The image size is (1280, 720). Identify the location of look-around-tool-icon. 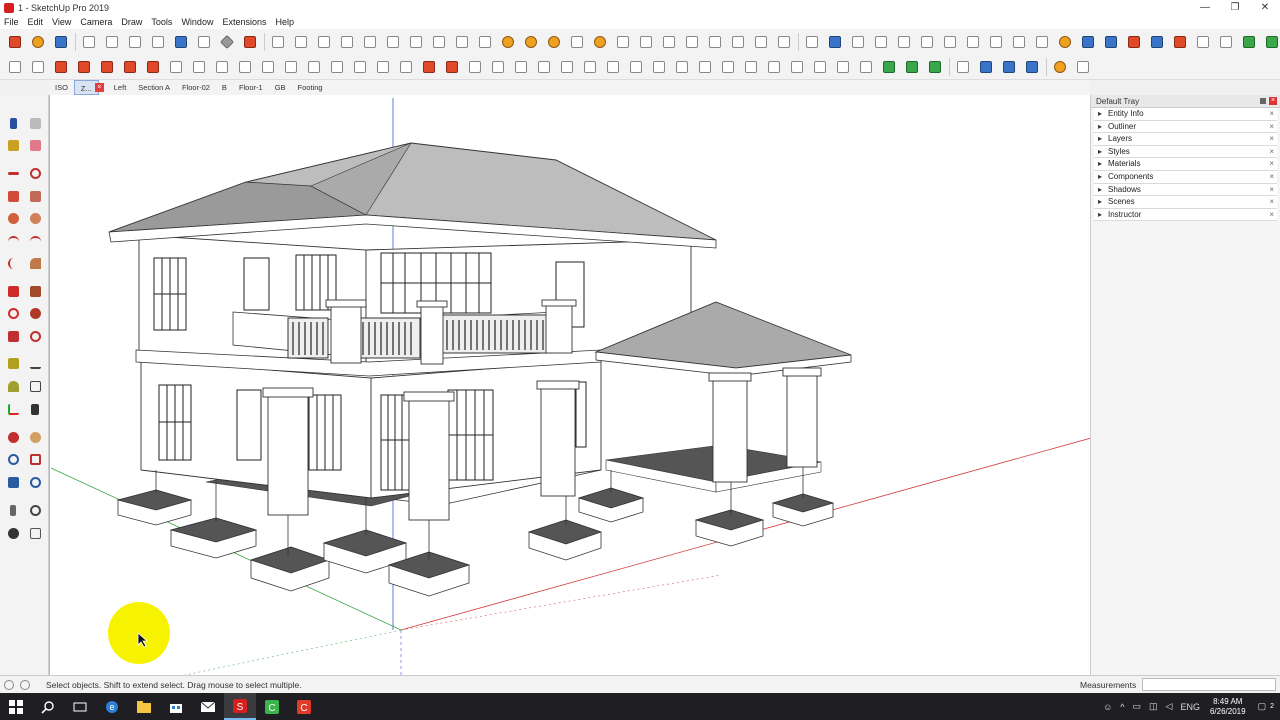
(35, 510).